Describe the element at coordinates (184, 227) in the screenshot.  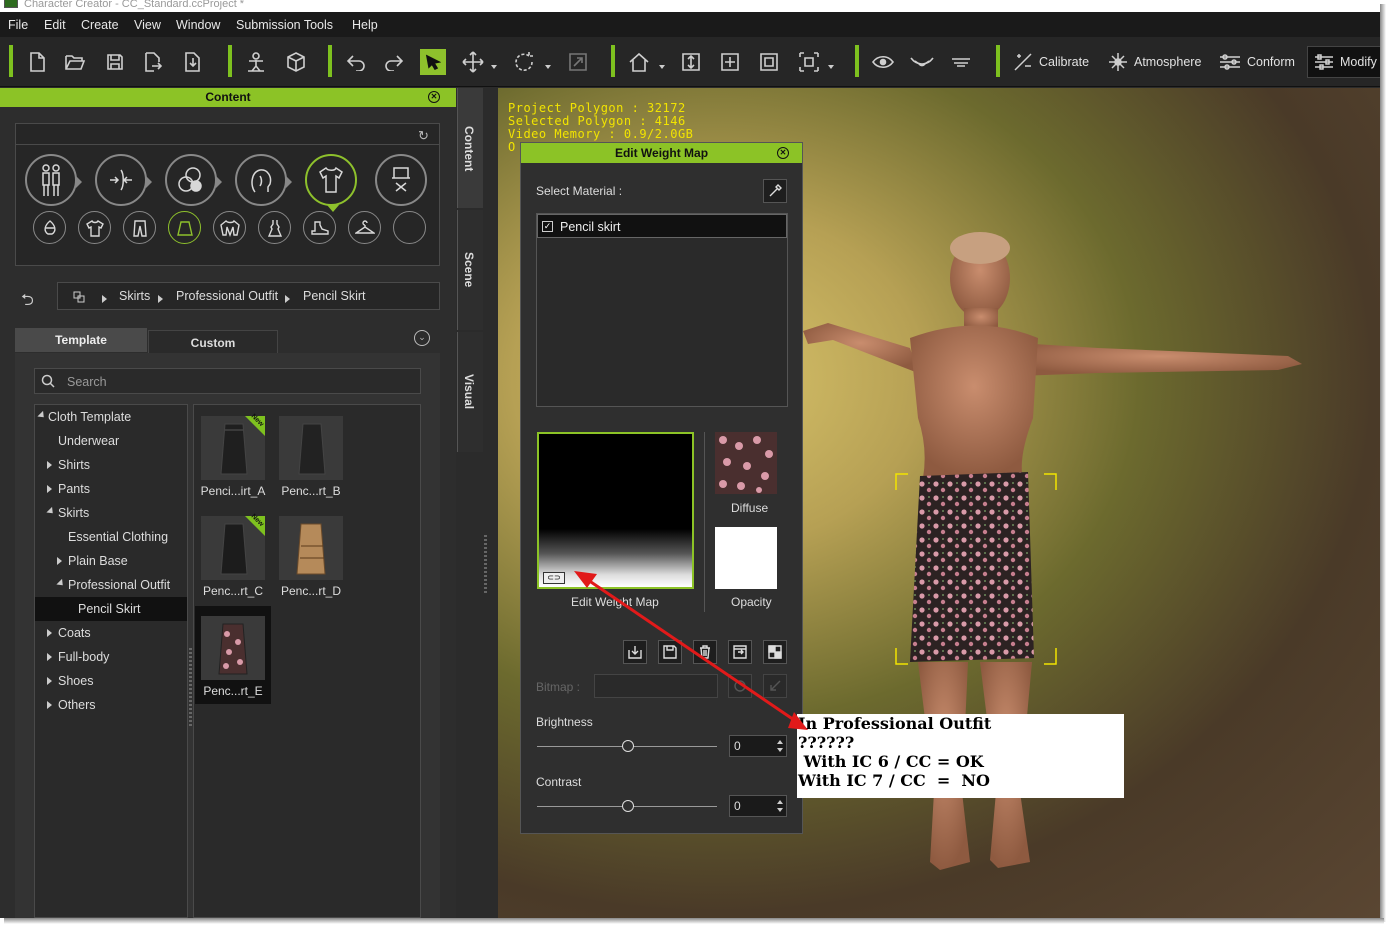
I see `skirt-icon` at that location.